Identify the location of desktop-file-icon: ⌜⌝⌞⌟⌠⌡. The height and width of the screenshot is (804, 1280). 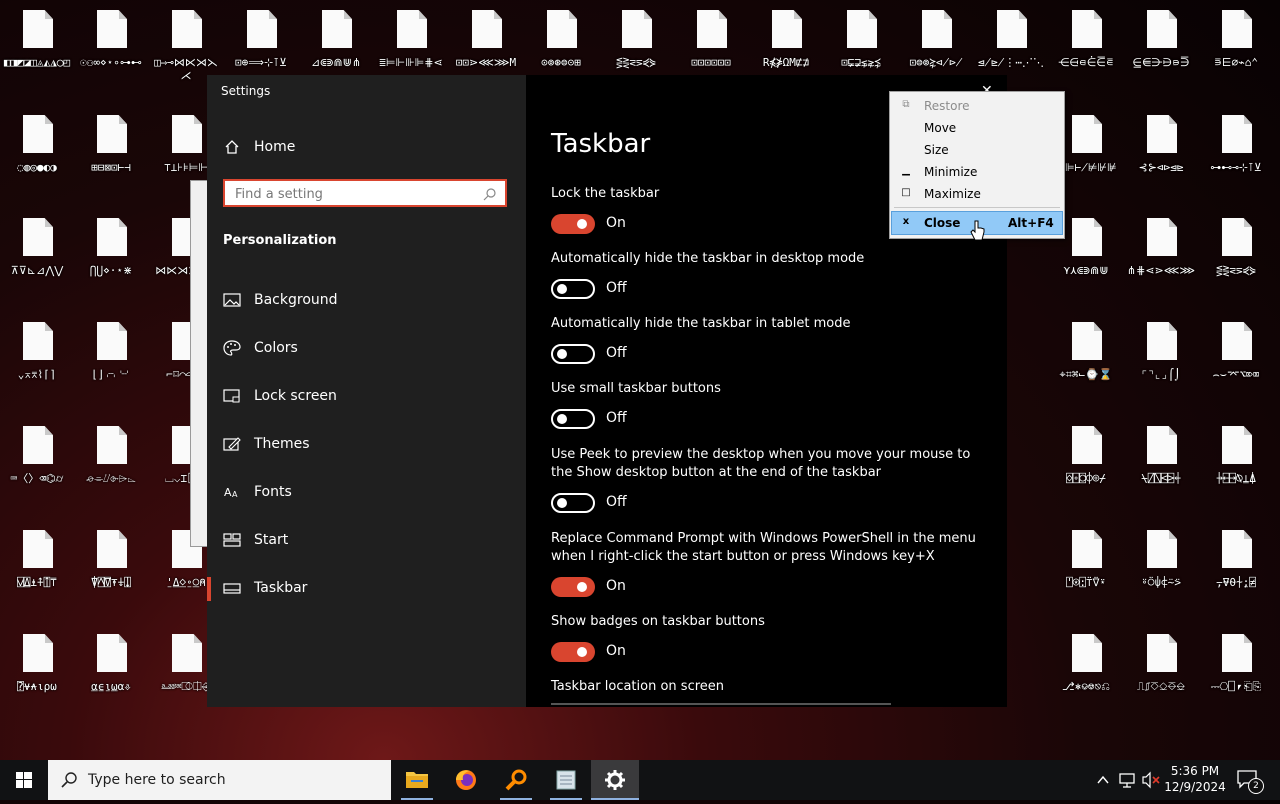
(1161, 365).